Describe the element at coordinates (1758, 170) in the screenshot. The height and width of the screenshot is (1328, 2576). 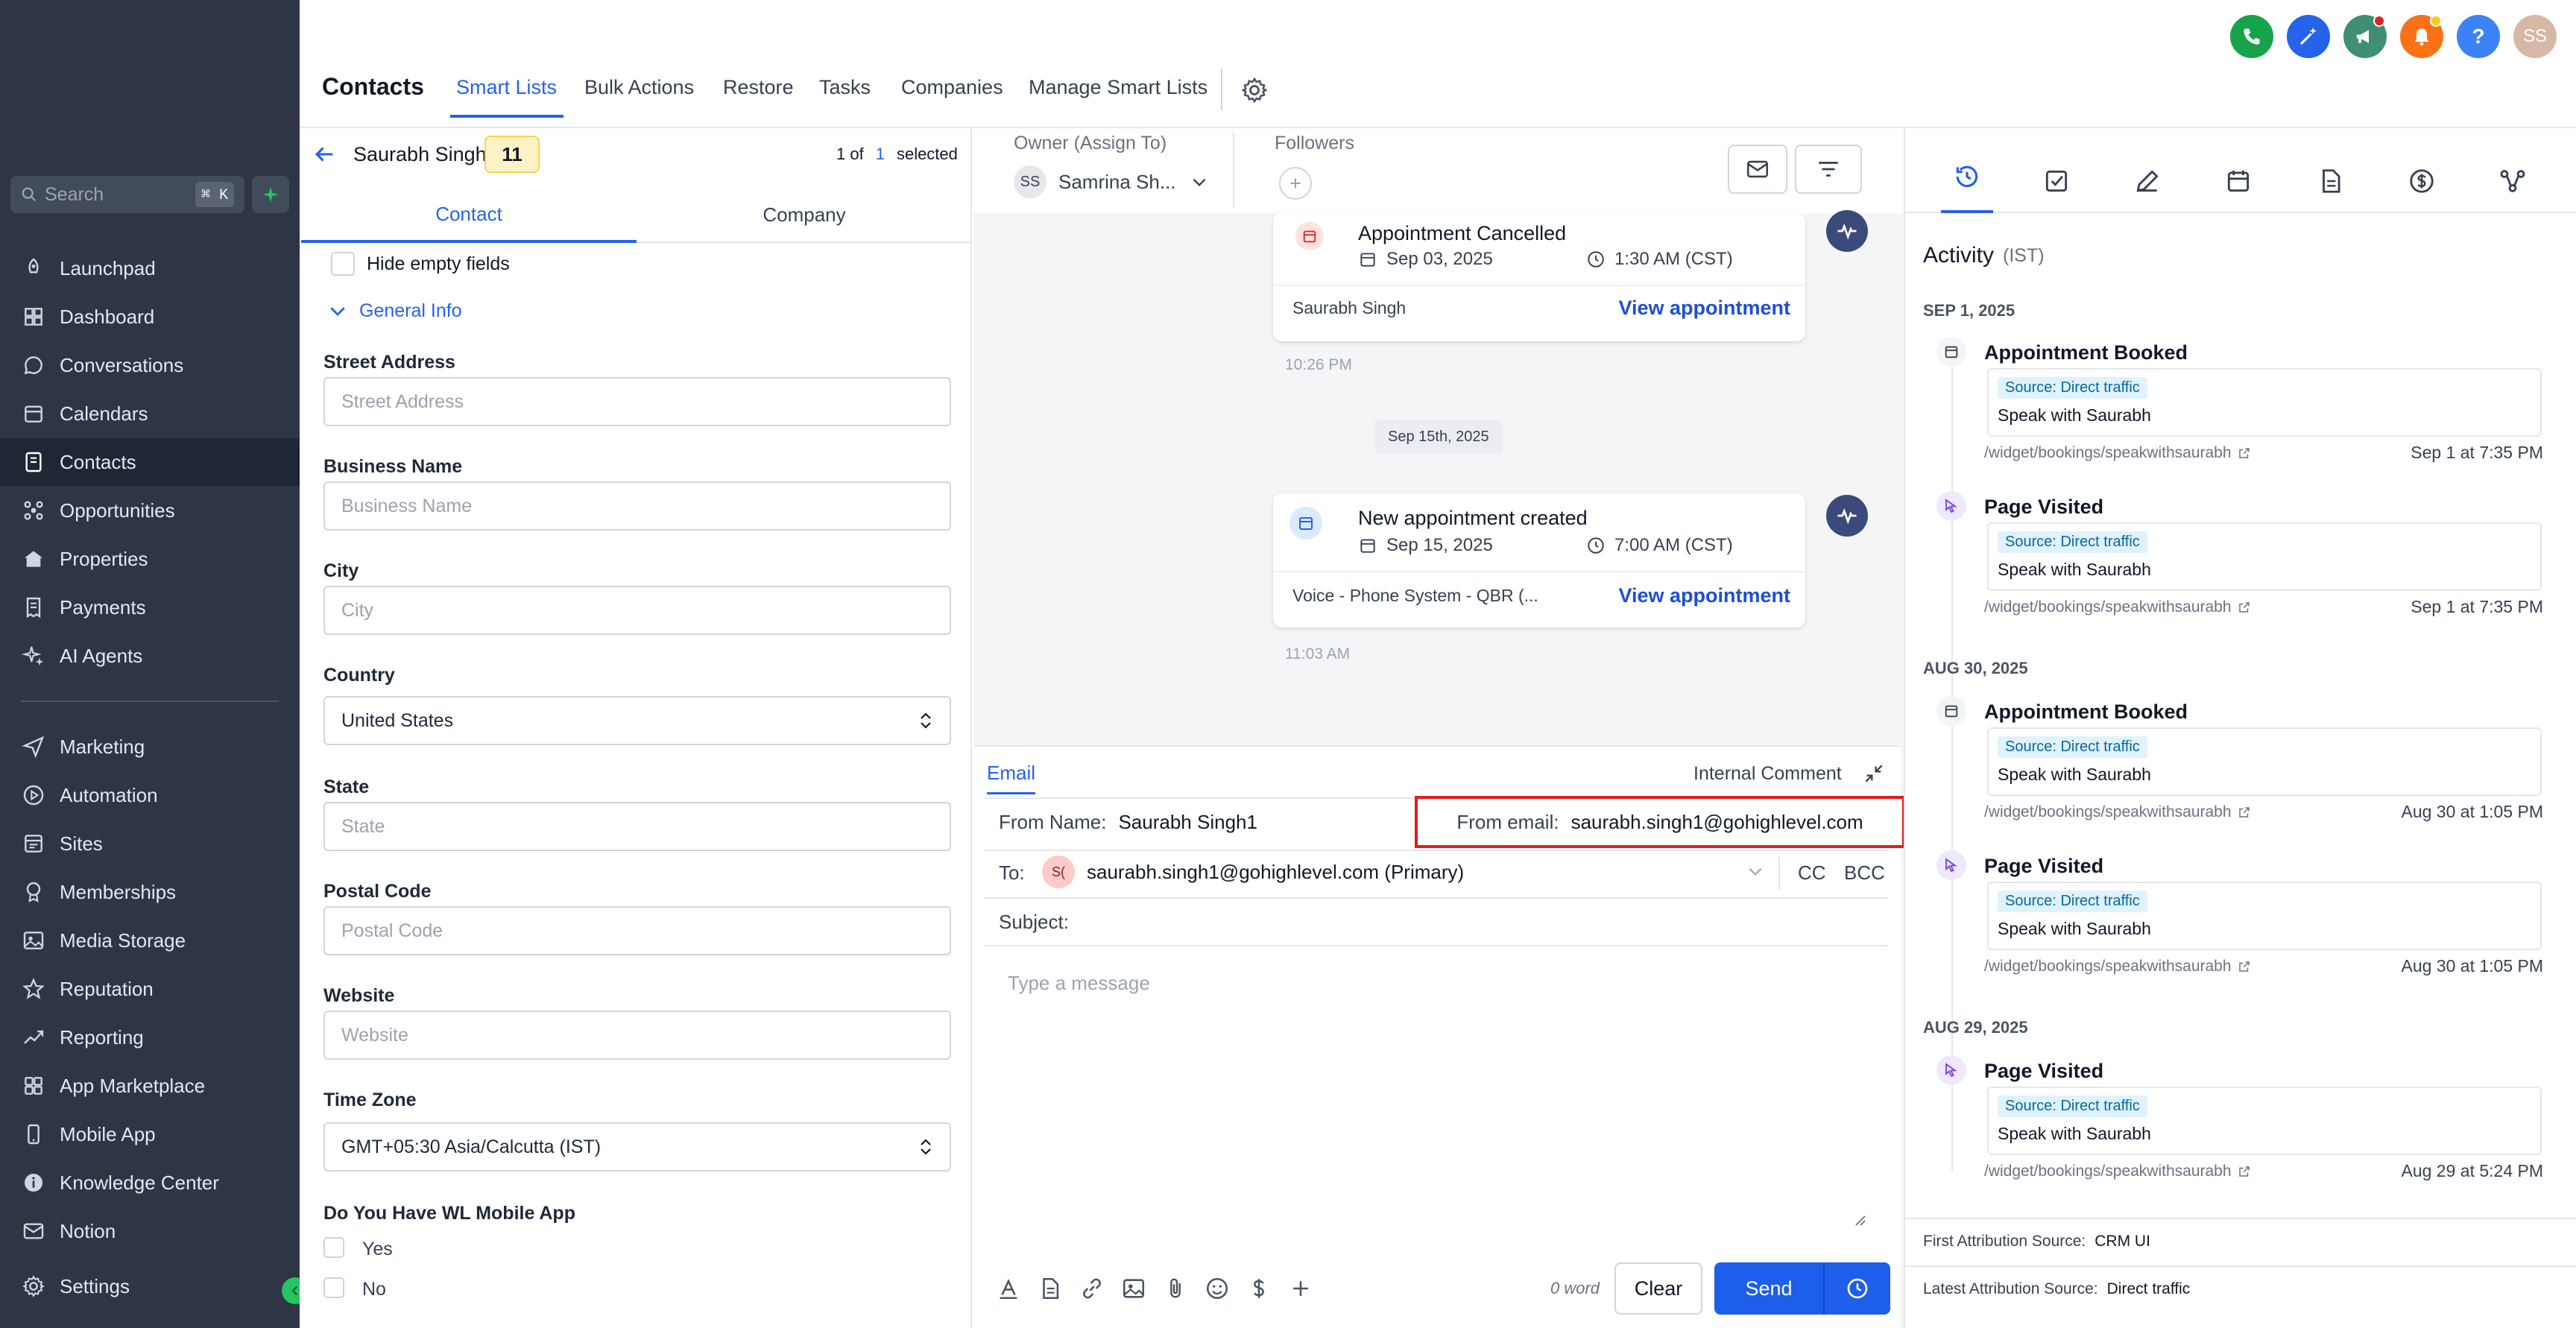
I see `email-filter-button` at that location.